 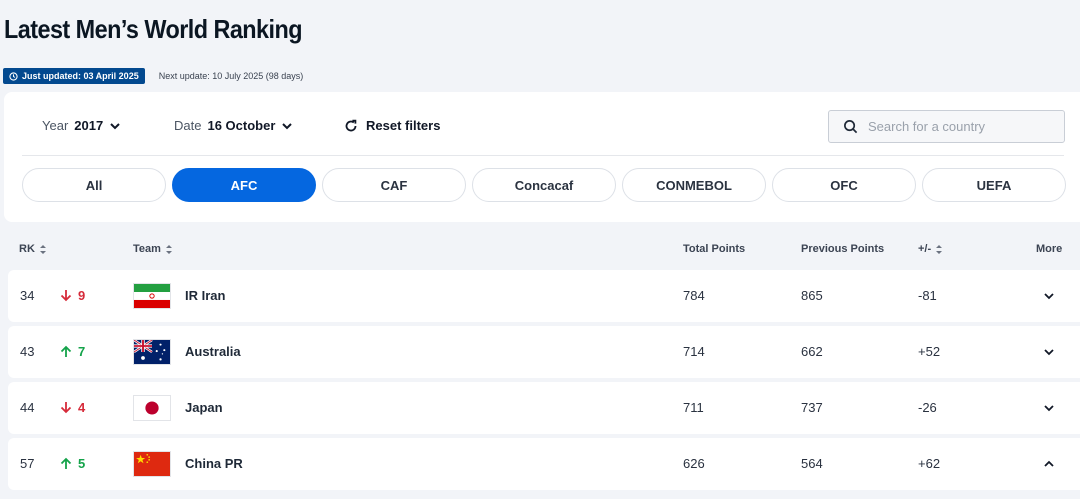 I want to click on reset-filters-label: Reset filters, so click(x=403, y=125).